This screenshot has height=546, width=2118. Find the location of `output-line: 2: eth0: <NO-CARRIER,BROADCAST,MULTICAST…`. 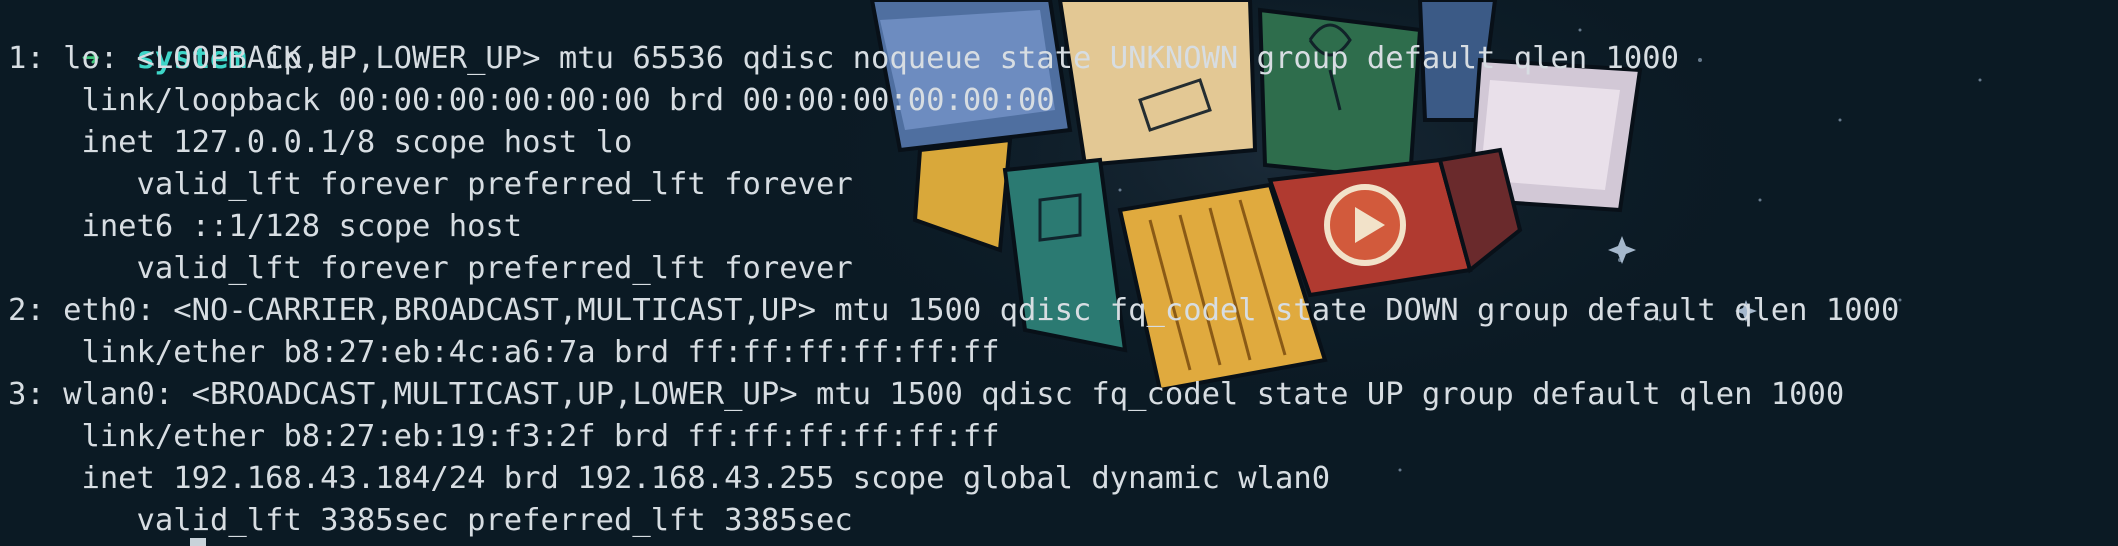

output-line: 2: eth0: <NO-CARRIER,BROADCAST,MULTICAST… is located at coordinates (954, 310).